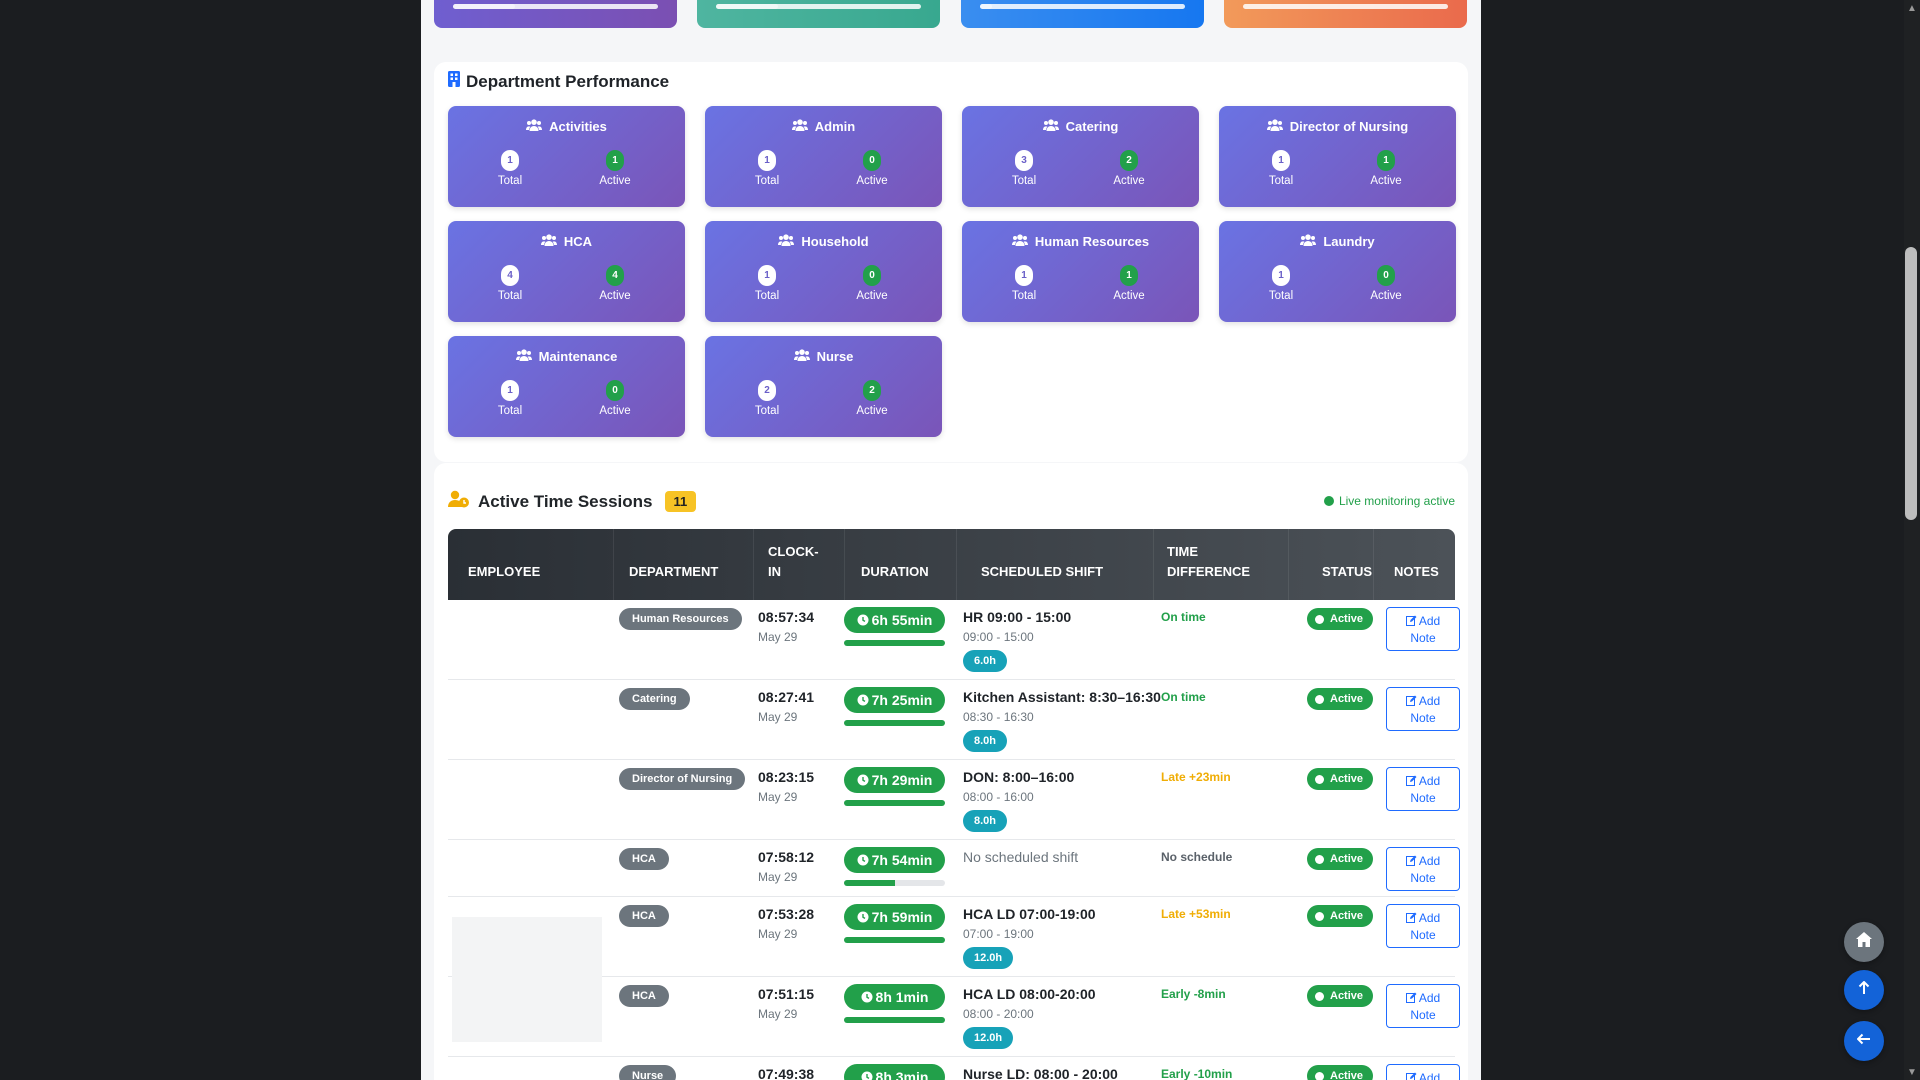 The width and height of the screenshot is (1920, 1080). What do you see at coordinates (767, 390) in the screenshot?
I see `total-count-badge: 2` at bounding box center [767, 390].